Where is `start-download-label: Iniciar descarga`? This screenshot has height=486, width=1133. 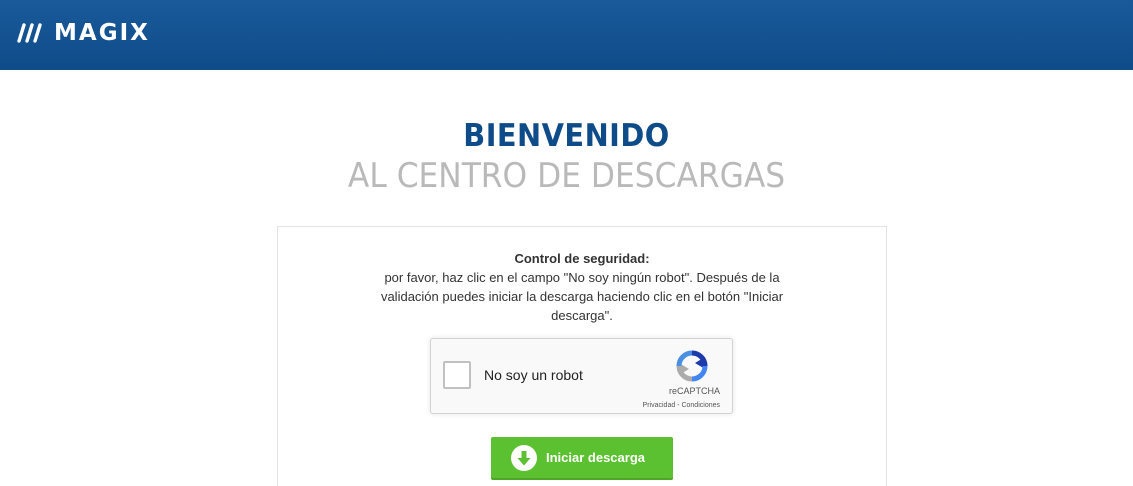 start-download-label: Iniciar descarga is located at coordinates (595, 457).